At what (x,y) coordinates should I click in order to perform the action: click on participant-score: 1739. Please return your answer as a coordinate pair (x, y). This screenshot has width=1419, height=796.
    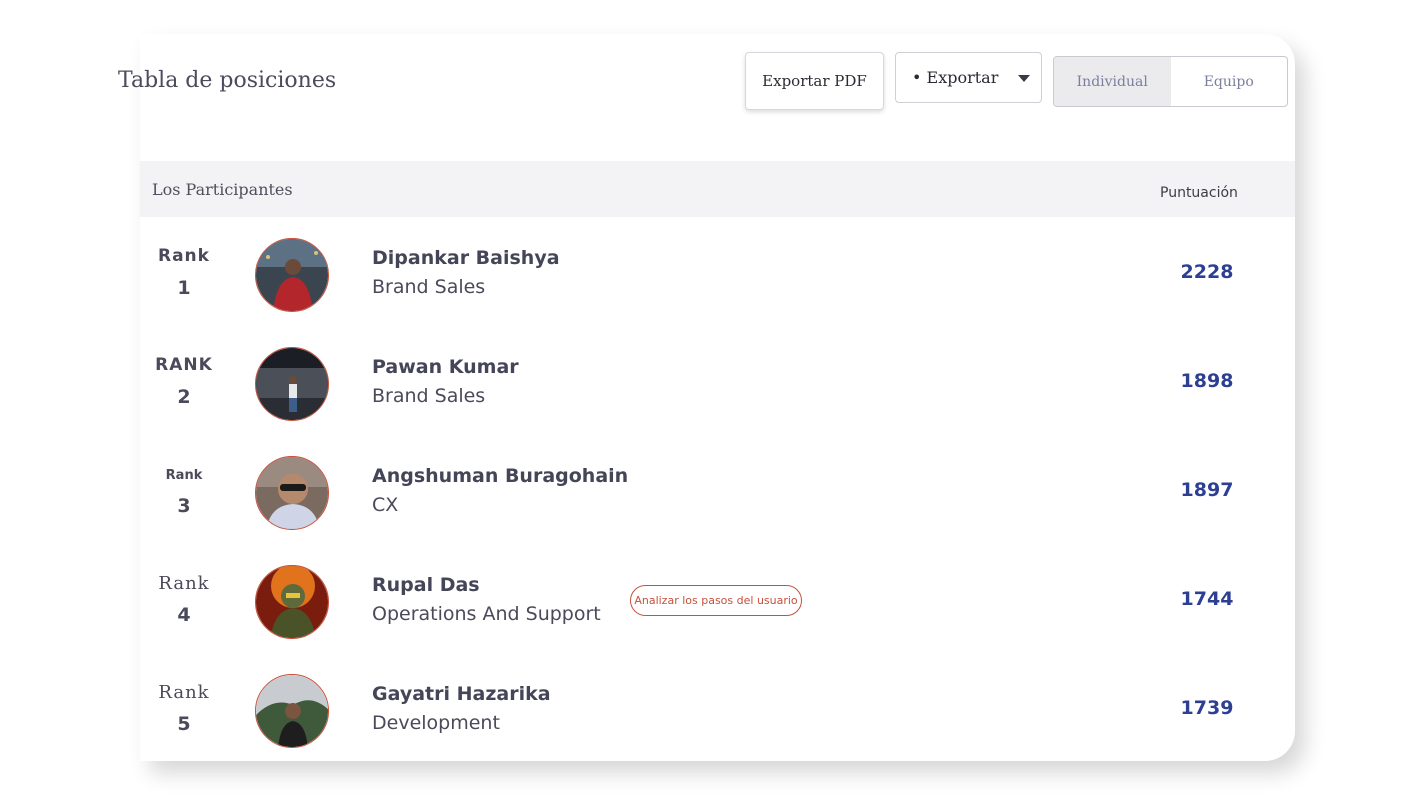
    Looking at the image, I should click on (1207, 708).